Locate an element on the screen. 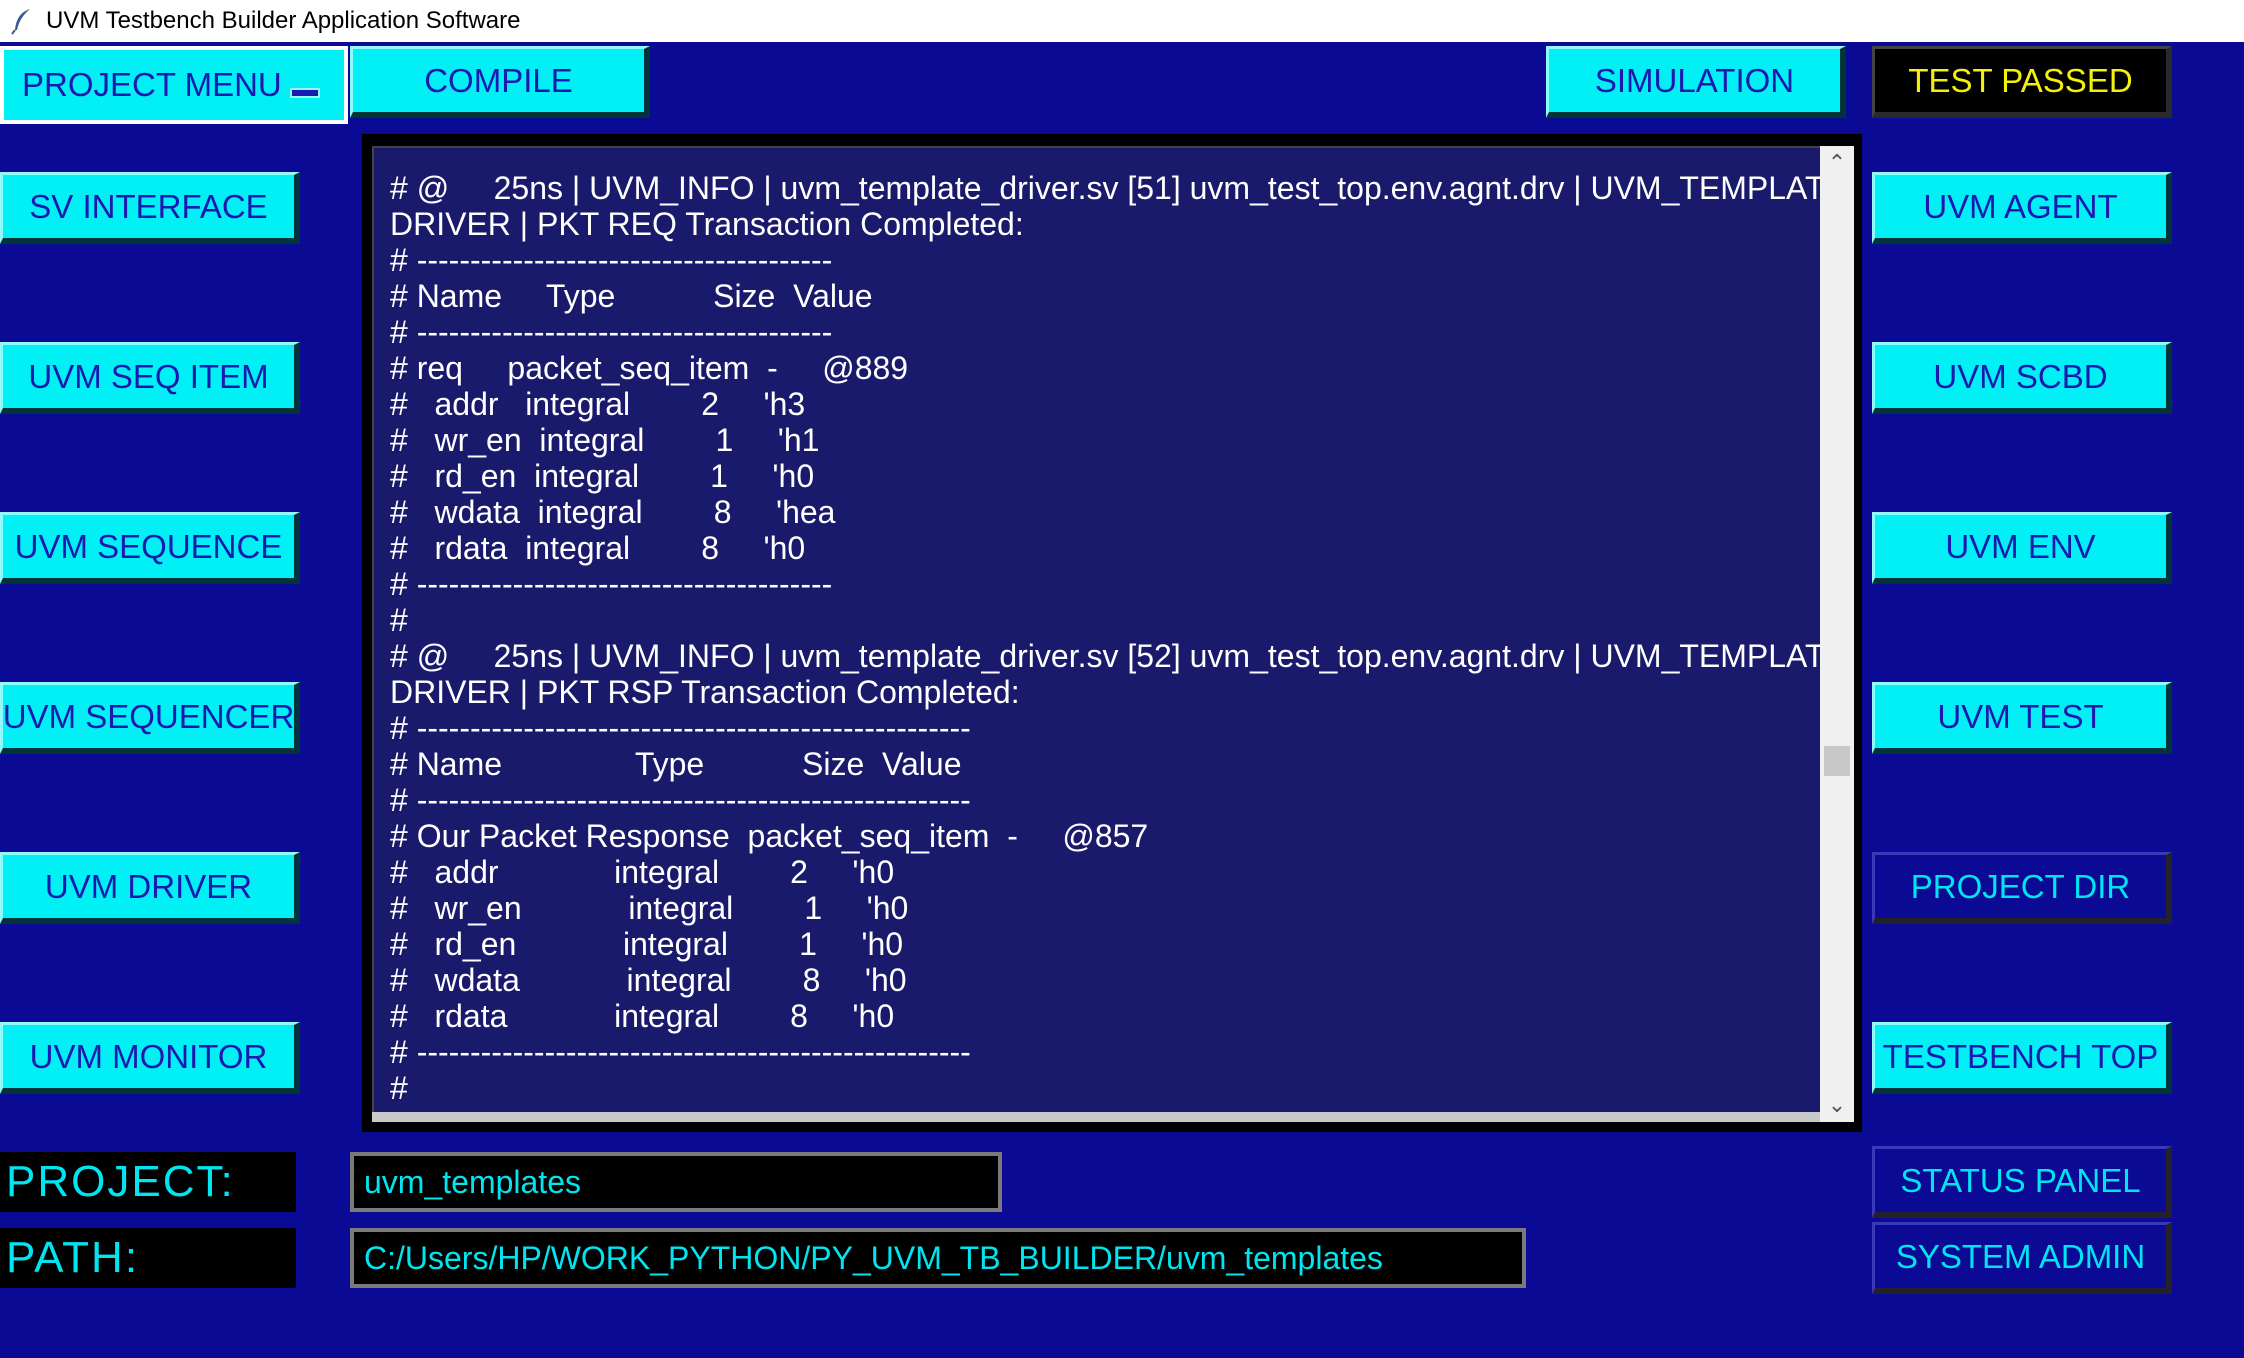  path-label: PATH: is located at coordinates (148, 1258).